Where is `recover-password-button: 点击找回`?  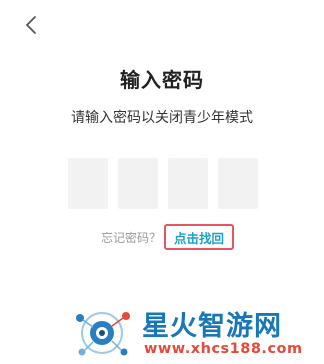
recover-password-button: 点击找回 is located at coordinates (199, 237).